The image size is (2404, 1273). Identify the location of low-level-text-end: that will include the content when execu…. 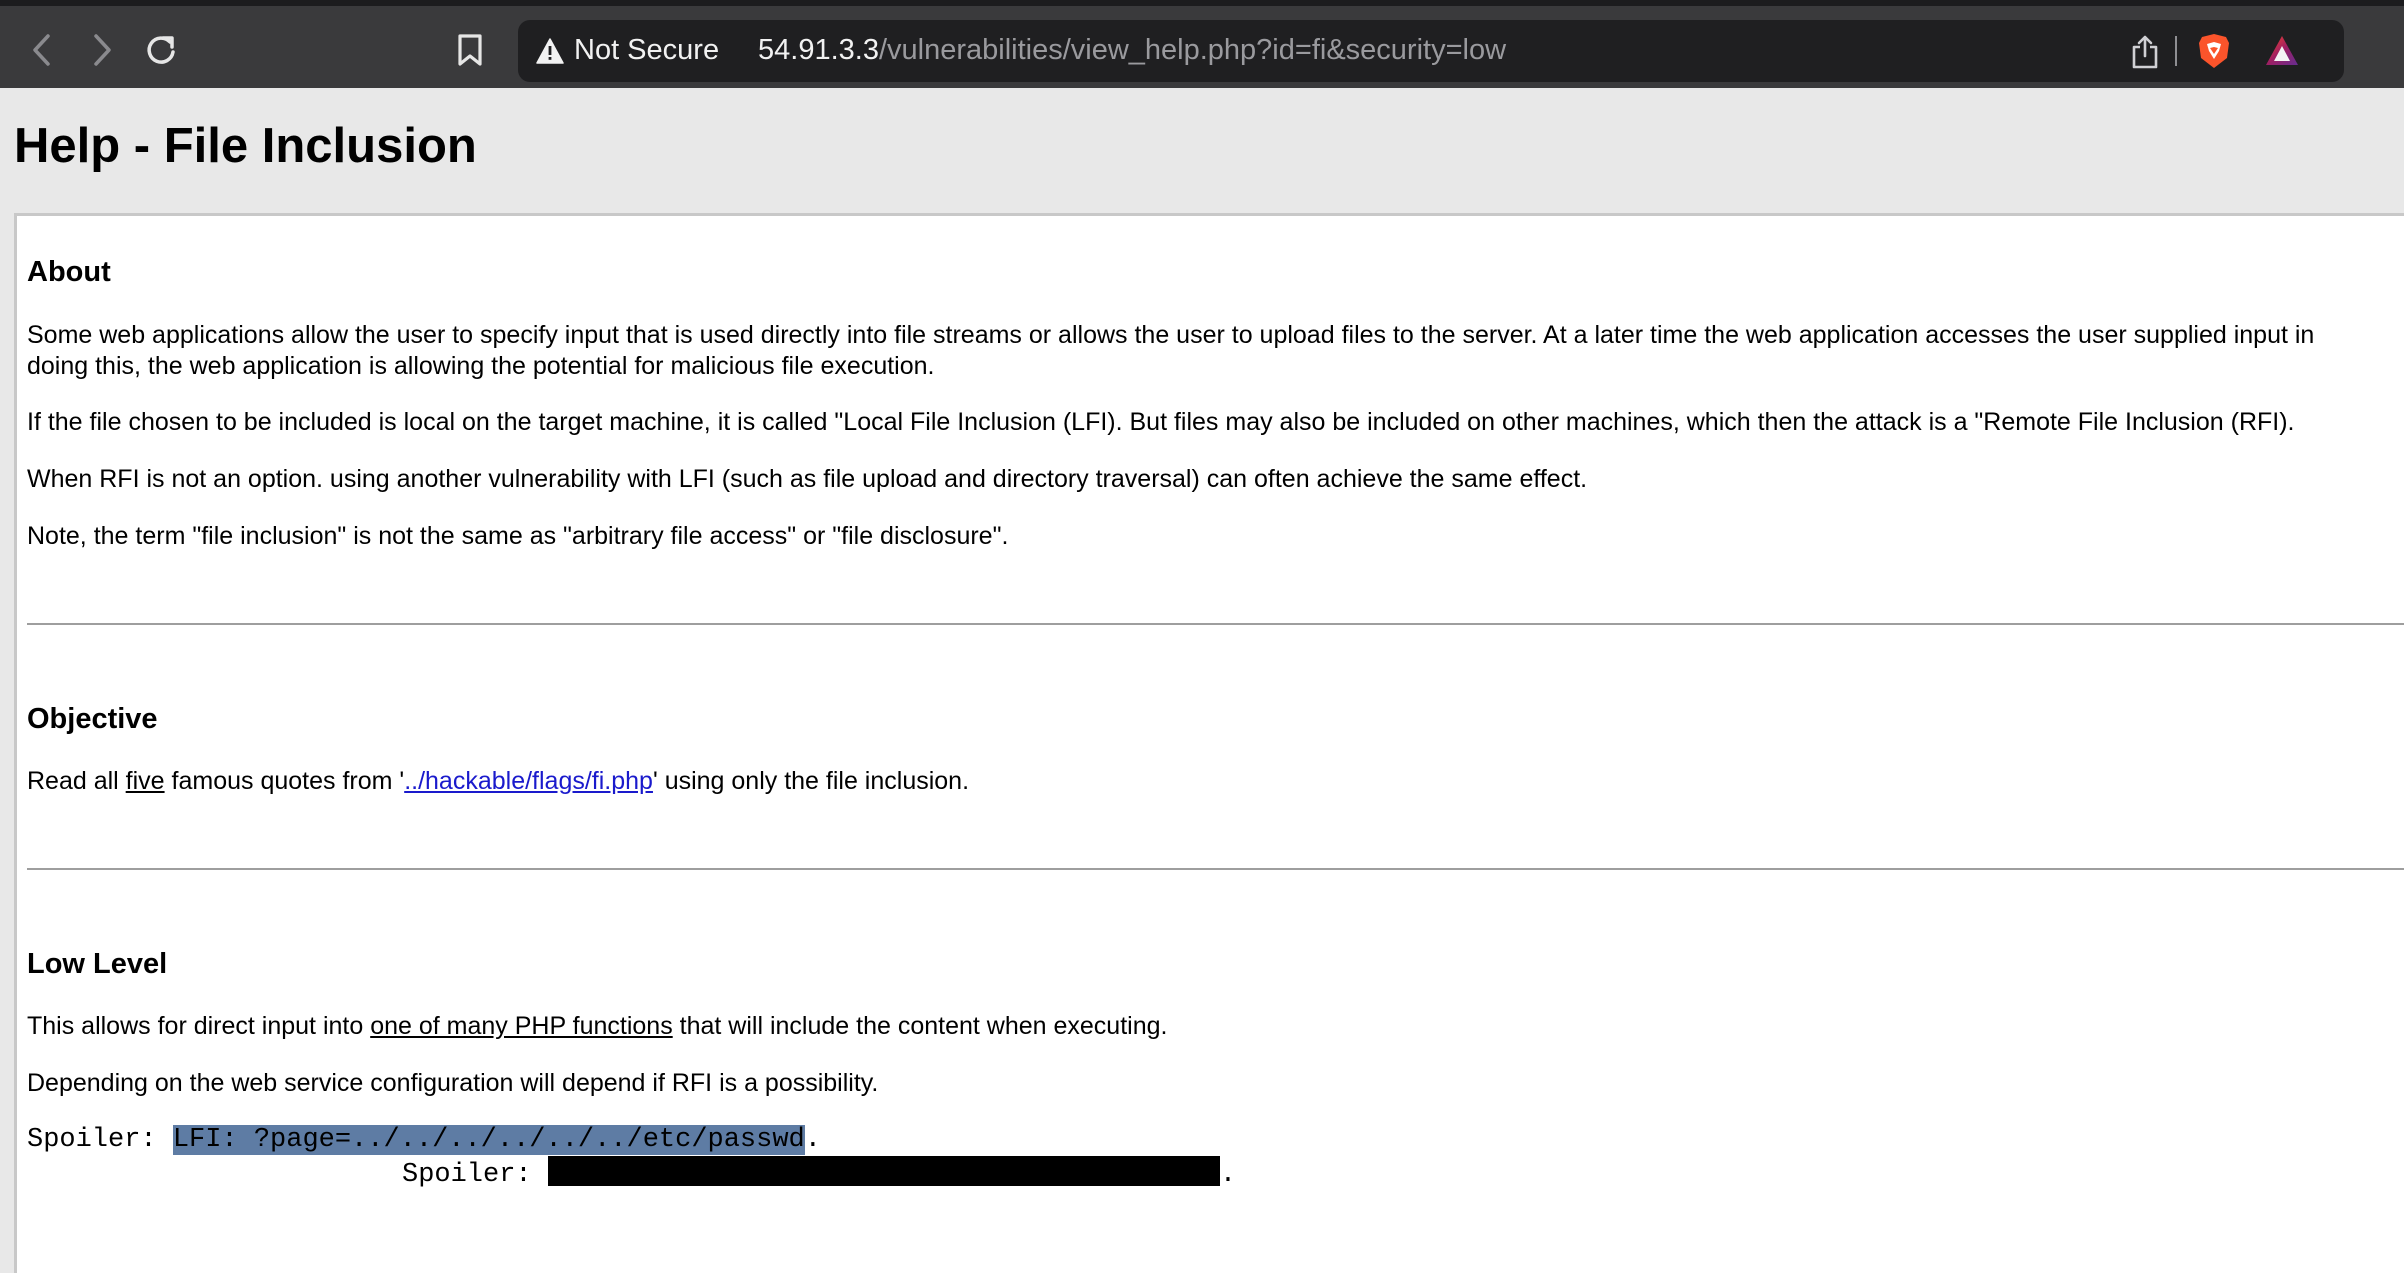
(920, 1026).